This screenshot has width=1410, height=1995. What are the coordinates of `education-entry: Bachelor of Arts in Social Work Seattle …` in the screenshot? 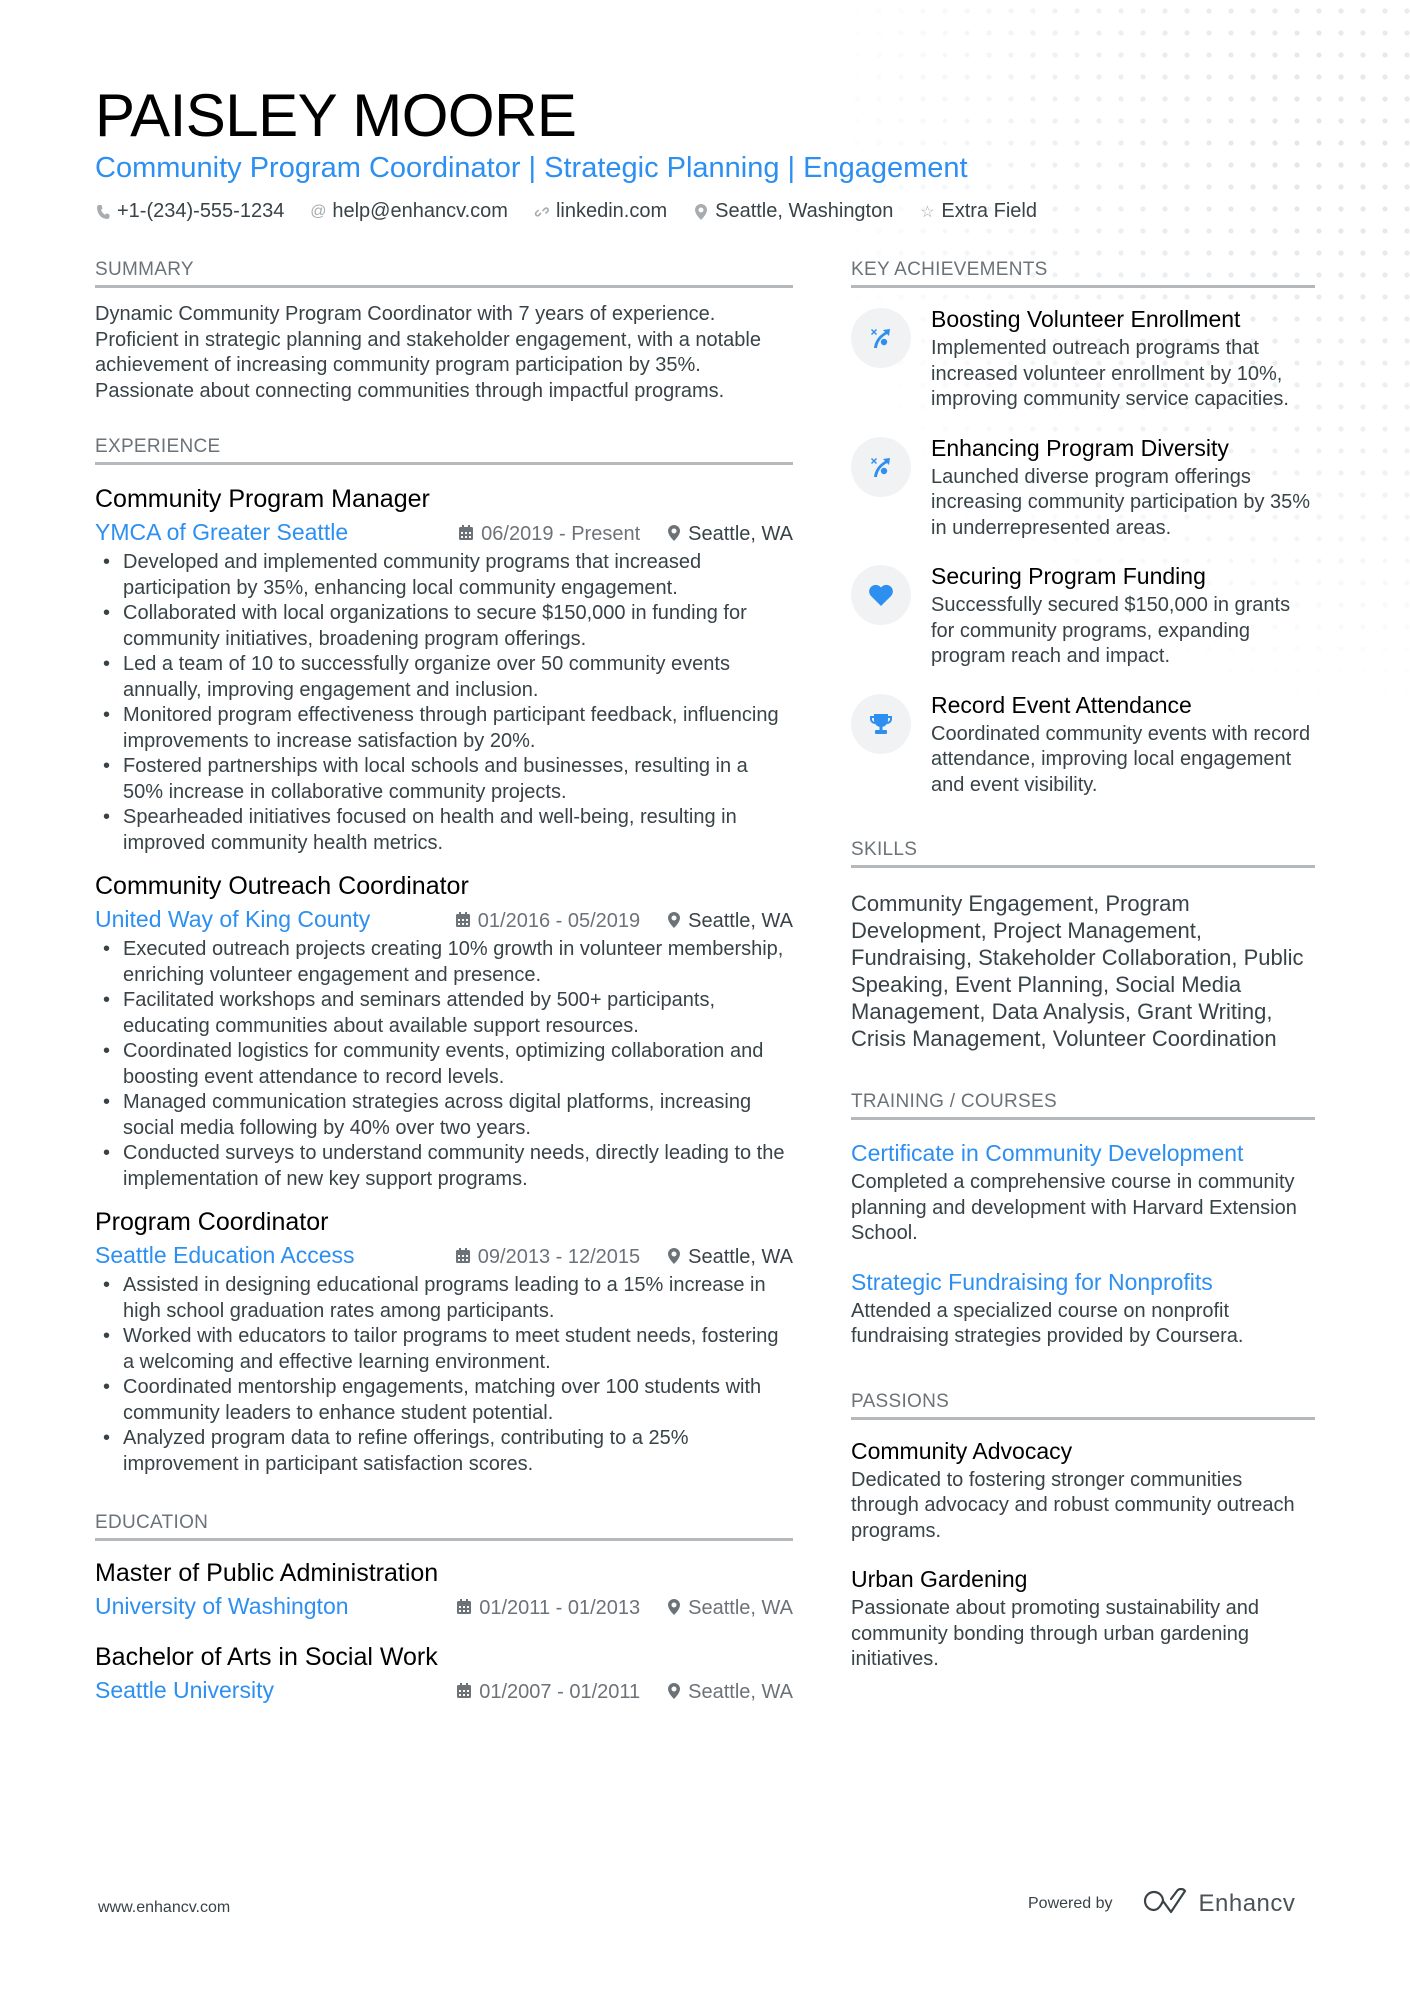 It's located at (444, 1673).